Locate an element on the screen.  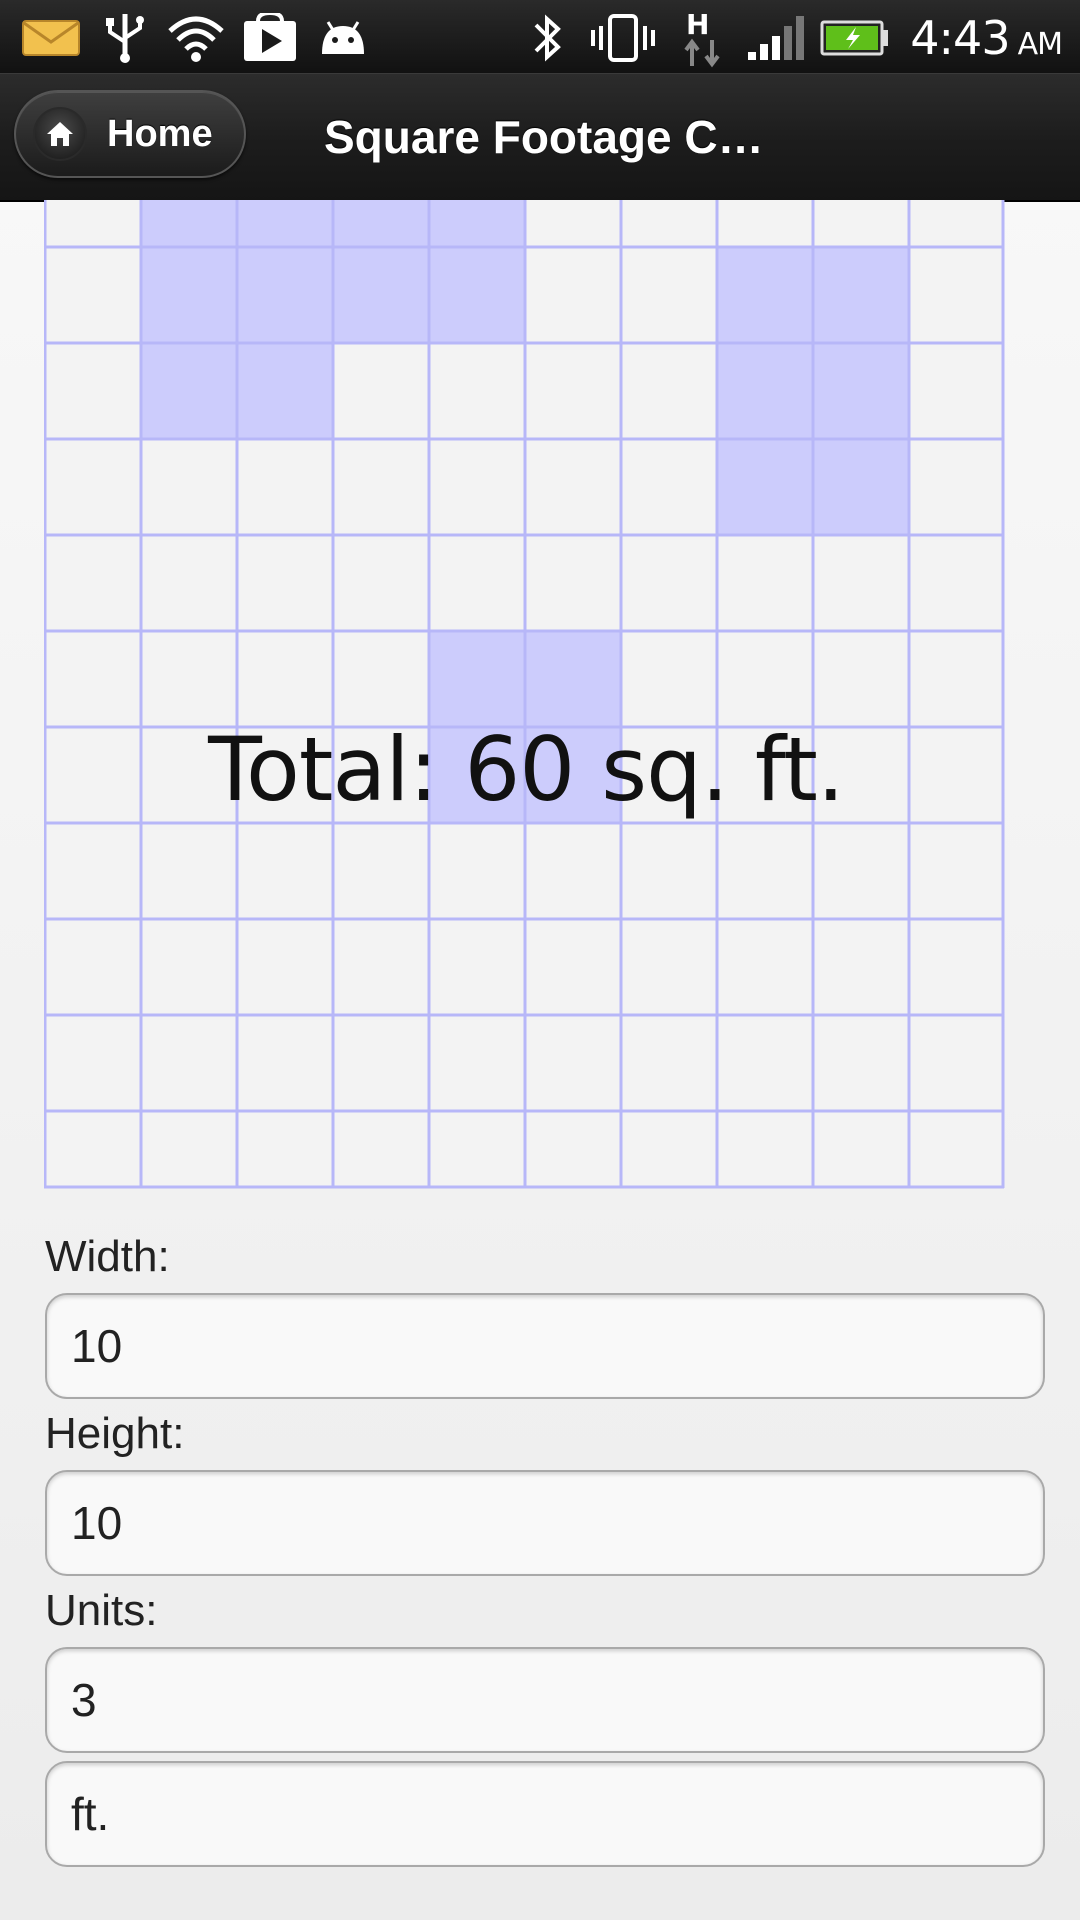
height-label: Height: is located at coordinates (115, 1433).